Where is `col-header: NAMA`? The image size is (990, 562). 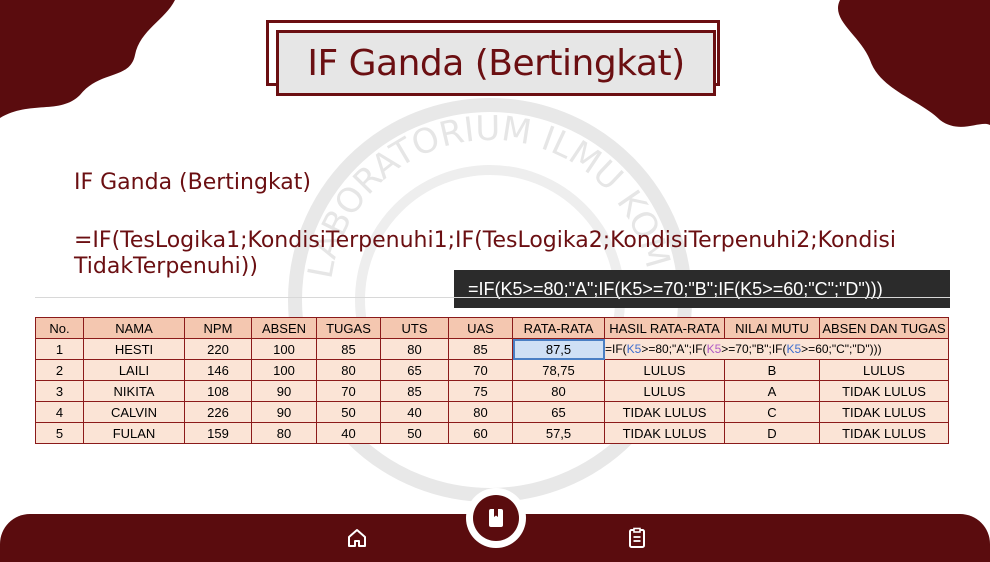 col-header: NAMA is located at coordinates (134, 328).